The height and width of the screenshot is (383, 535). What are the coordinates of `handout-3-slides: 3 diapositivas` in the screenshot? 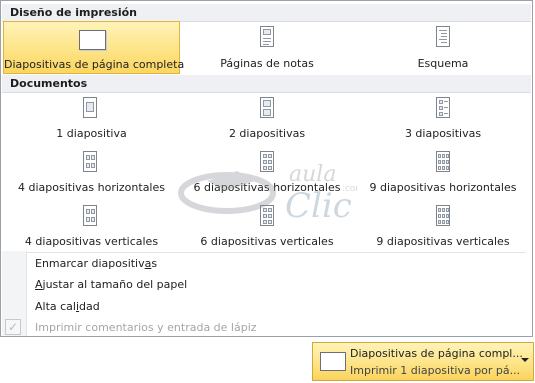 It's located at (443, 119).